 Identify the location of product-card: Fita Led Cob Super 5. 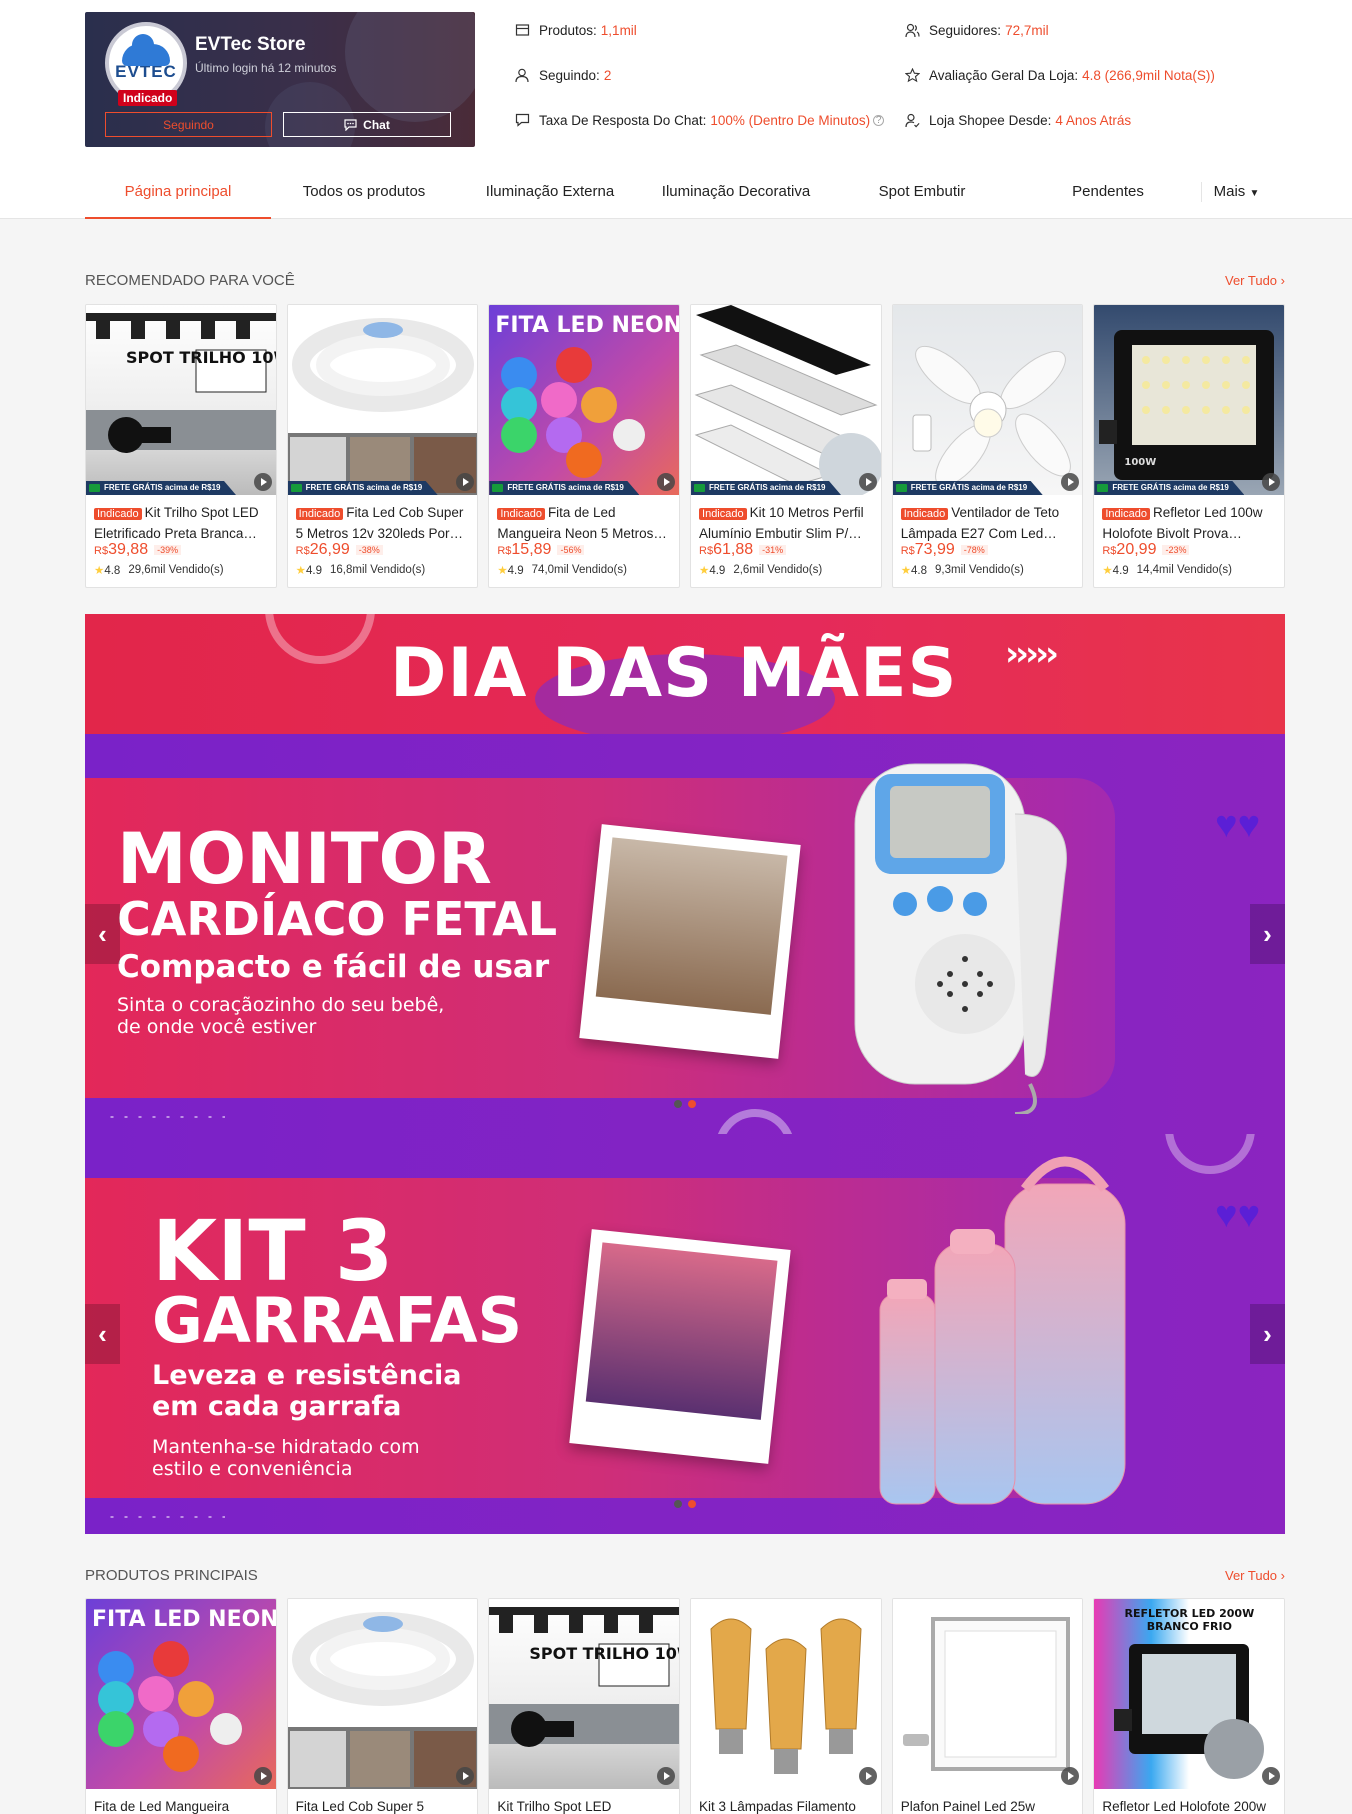
(382, 1706).